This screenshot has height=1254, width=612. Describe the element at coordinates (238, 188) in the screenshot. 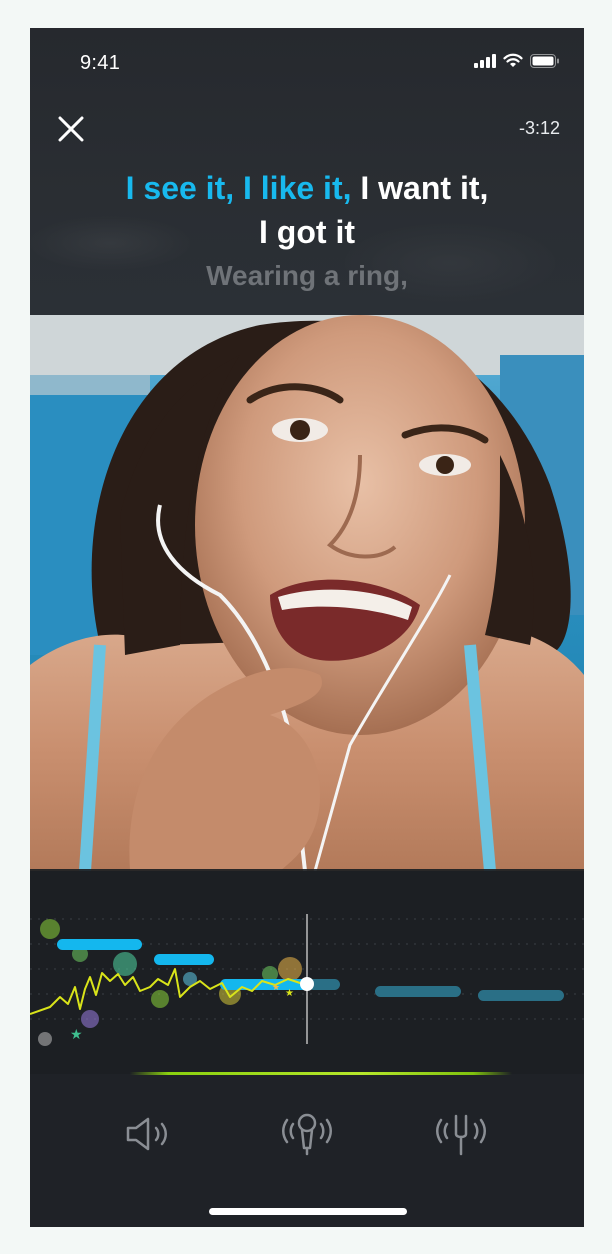

I see `sung-lyric: I see it, I like it,` at that location.